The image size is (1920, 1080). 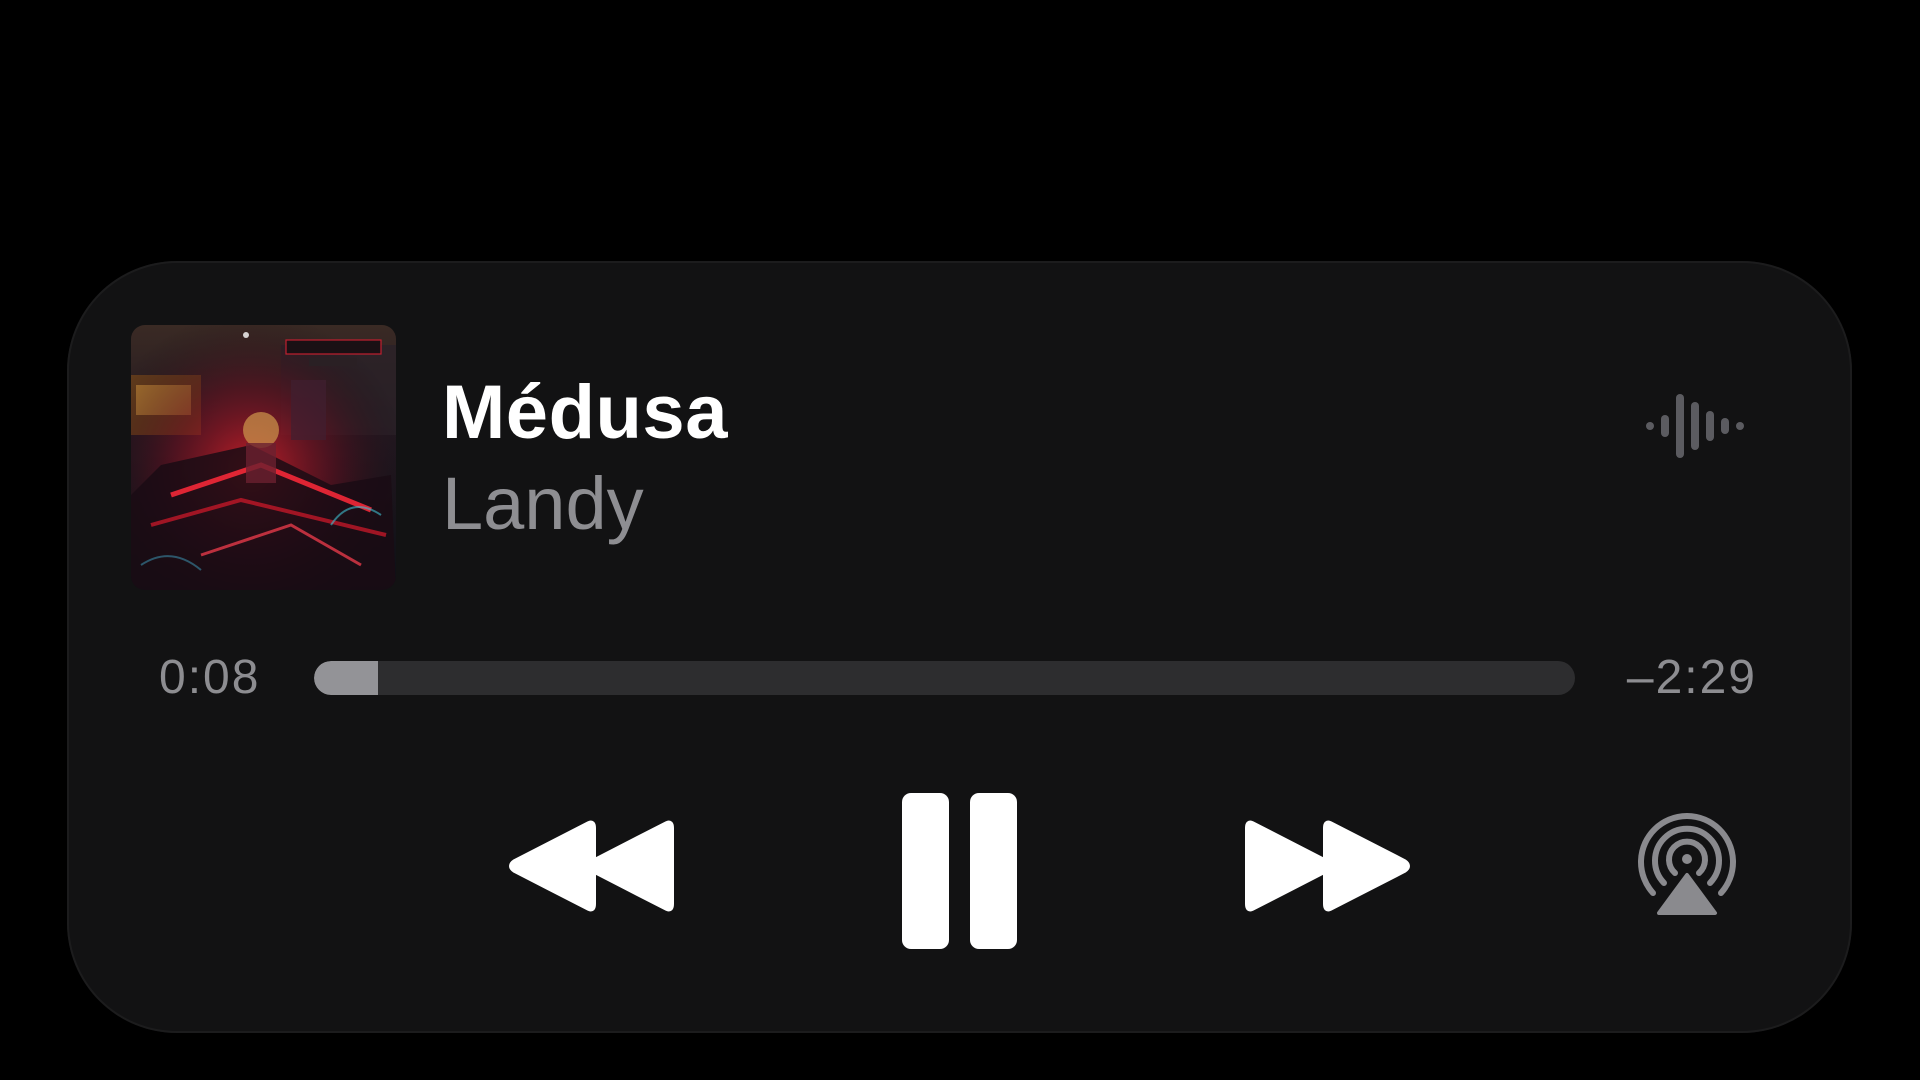 I want to click on backward-icon, so click(x=591, y=866).